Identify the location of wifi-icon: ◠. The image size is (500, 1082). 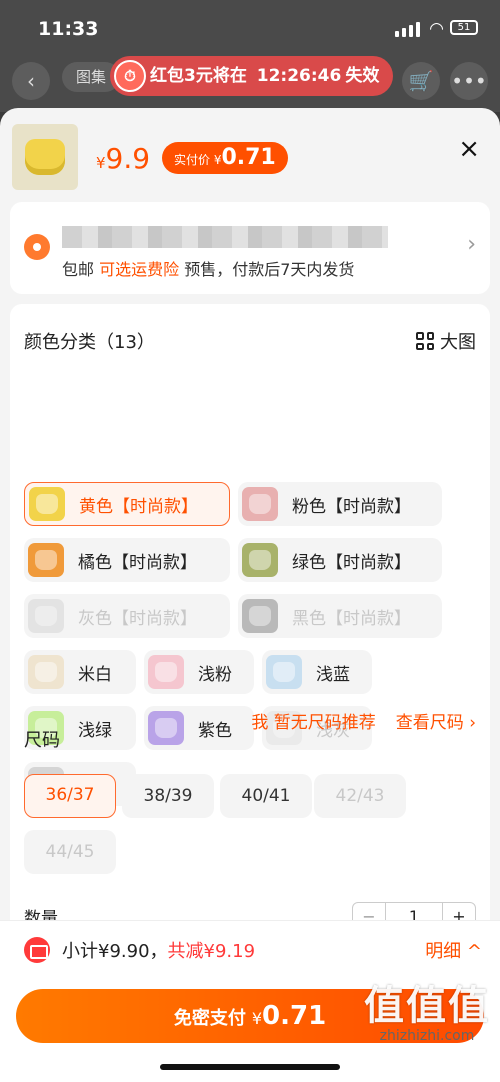
(436, 29).